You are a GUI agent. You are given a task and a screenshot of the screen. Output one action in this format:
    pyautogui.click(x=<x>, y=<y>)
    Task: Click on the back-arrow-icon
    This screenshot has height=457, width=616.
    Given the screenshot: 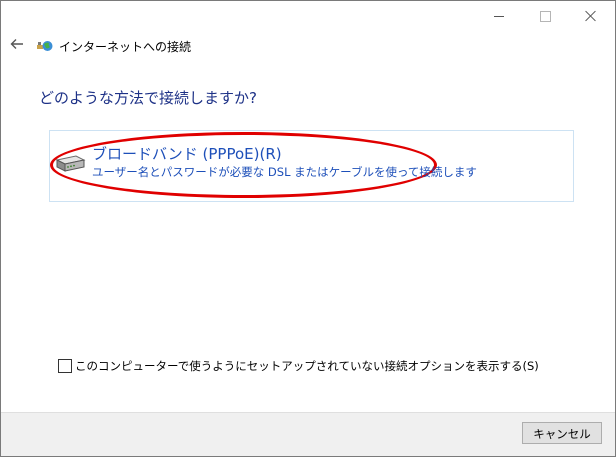 What is the action you would take?
    pyautogui.click(x=16, y=44)
    